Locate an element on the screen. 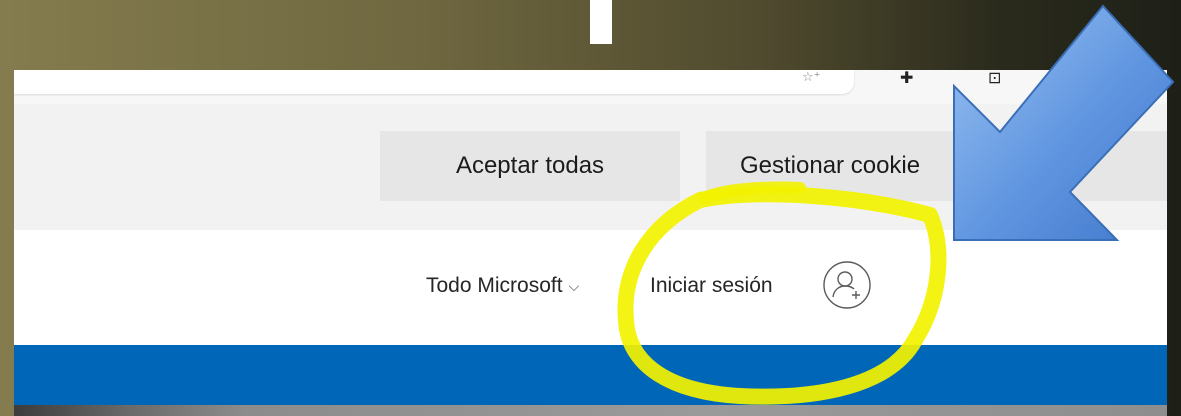 This screenshot has height=416, width=1181. browser-toolbar: ☆⁺ ✚ ⊡ is located at coordinates (590, 87).